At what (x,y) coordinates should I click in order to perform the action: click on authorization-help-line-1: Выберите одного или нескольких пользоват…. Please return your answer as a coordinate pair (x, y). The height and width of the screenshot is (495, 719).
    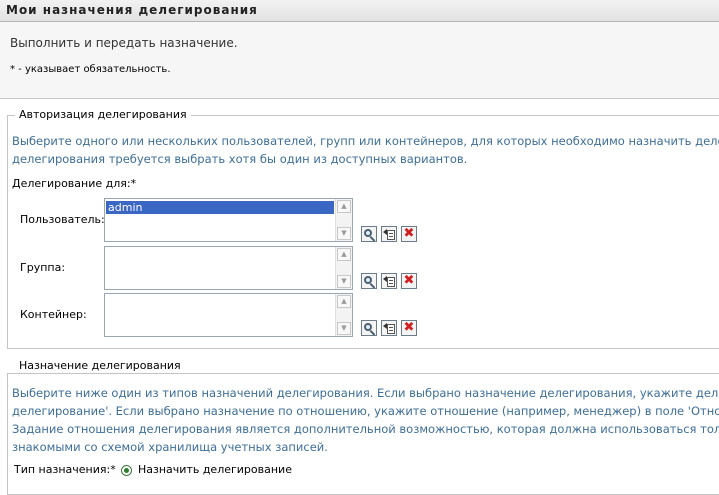
    Looking at the image, I should click on (365, 141).